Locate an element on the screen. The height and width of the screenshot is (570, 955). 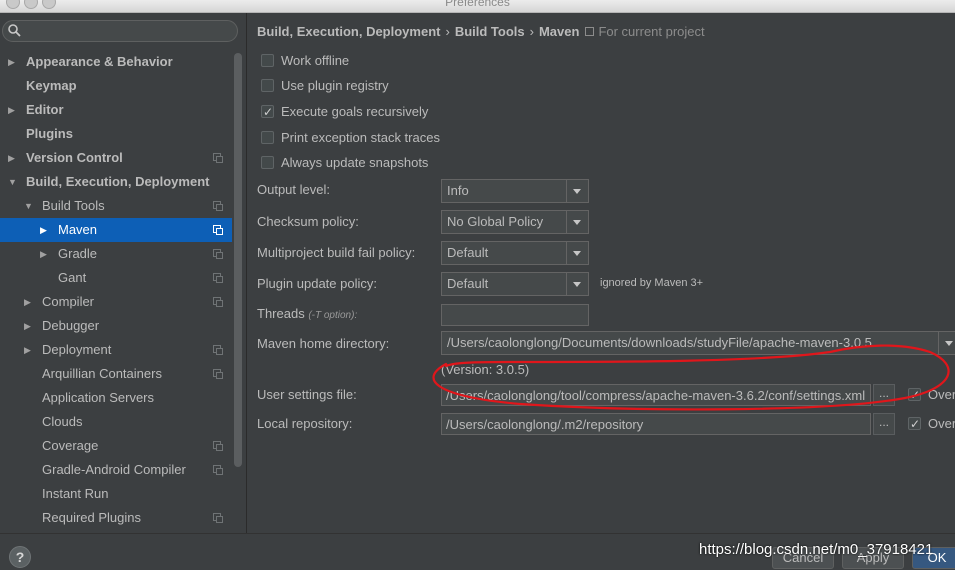
settings-search-box is located at coordinates (120, 31).